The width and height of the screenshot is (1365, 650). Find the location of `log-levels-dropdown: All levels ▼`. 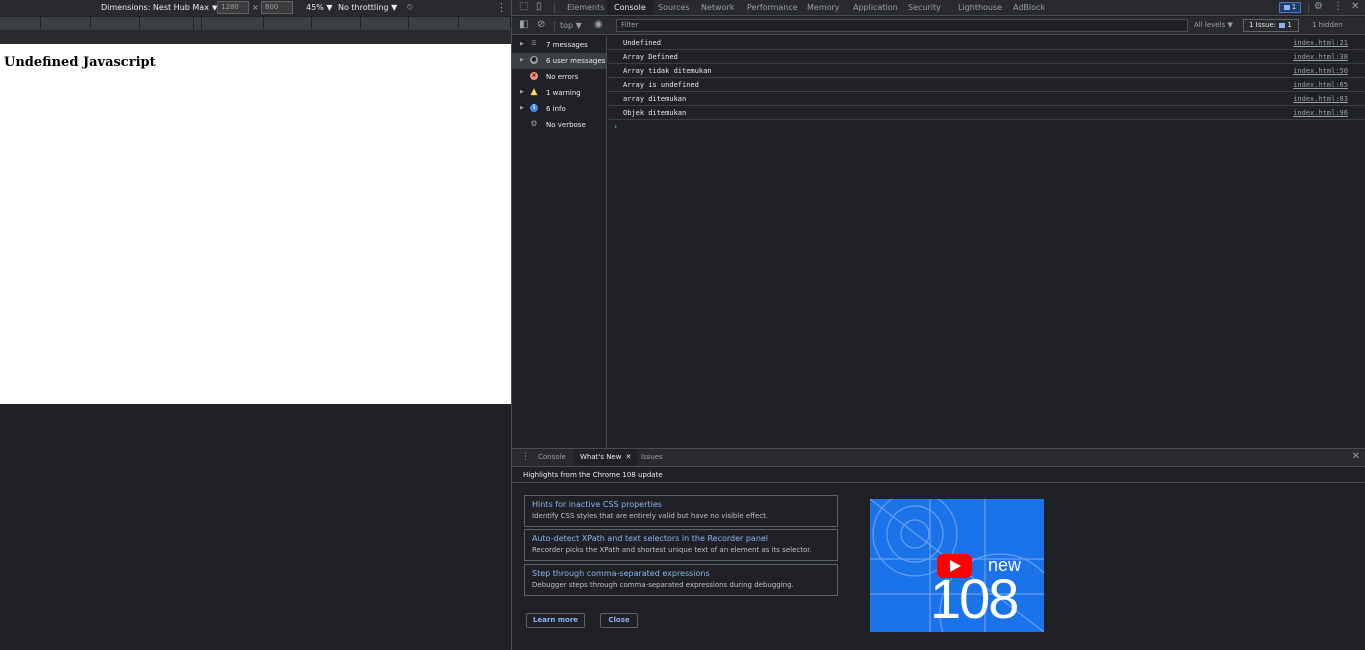

log-levels-dropdown: All levels ▼ is located at coordinates (1213, 25).